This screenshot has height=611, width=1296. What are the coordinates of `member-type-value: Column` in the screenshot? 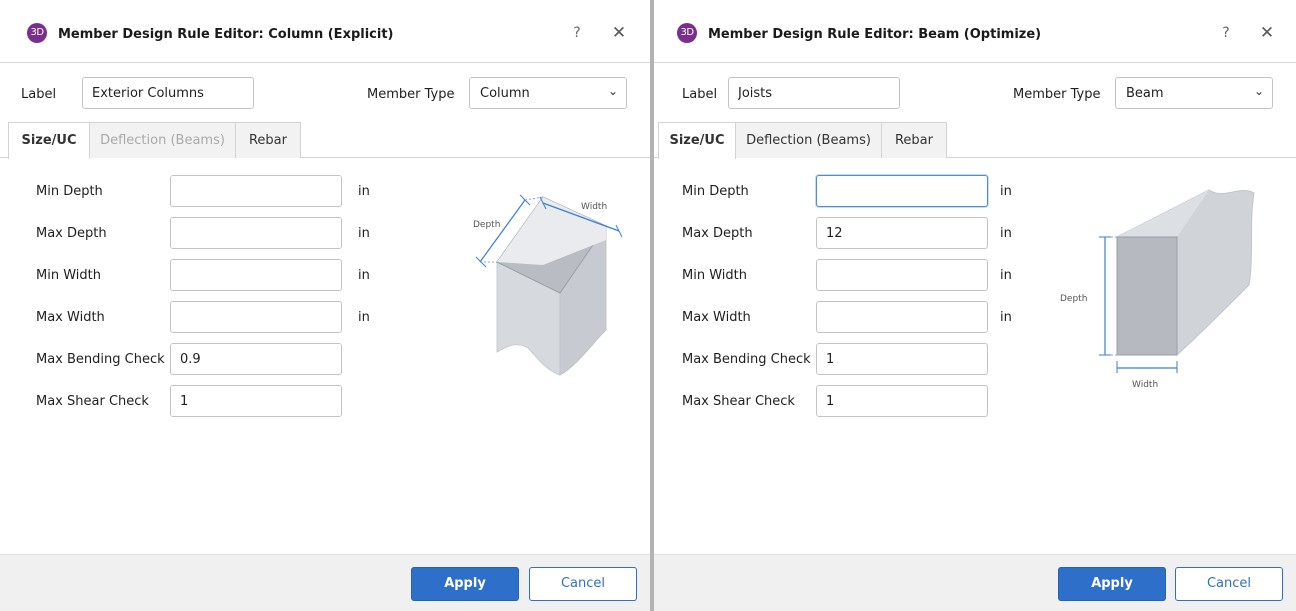 It's located at (505, 93).